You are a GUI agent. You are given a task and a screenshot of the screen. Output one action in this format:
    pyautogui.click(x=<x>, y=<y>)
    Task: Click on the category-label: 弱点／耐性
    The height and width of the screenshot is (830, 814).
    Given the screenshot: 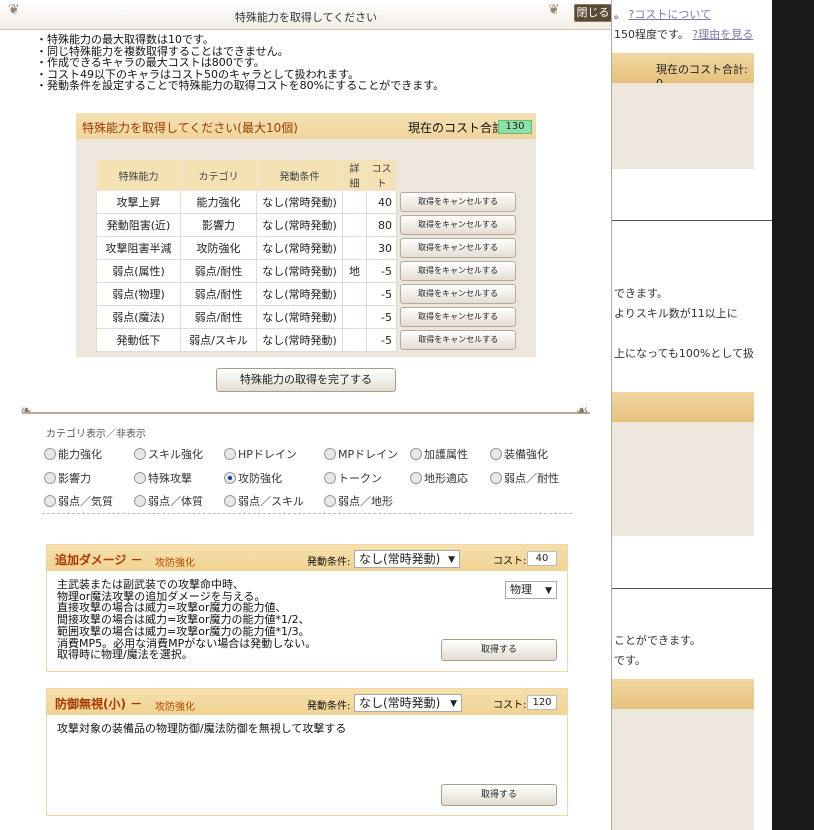 What is the action you would take?
    pyautogui.click(x=531, y=478)
    